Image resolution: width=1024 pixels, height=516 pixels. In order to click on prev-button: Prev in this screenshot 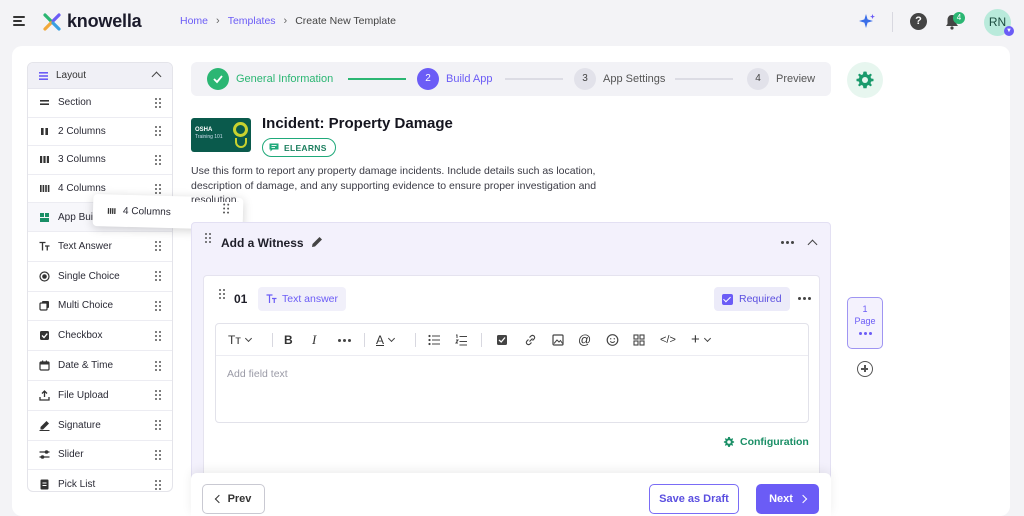, I will do `click(233, 499)`.